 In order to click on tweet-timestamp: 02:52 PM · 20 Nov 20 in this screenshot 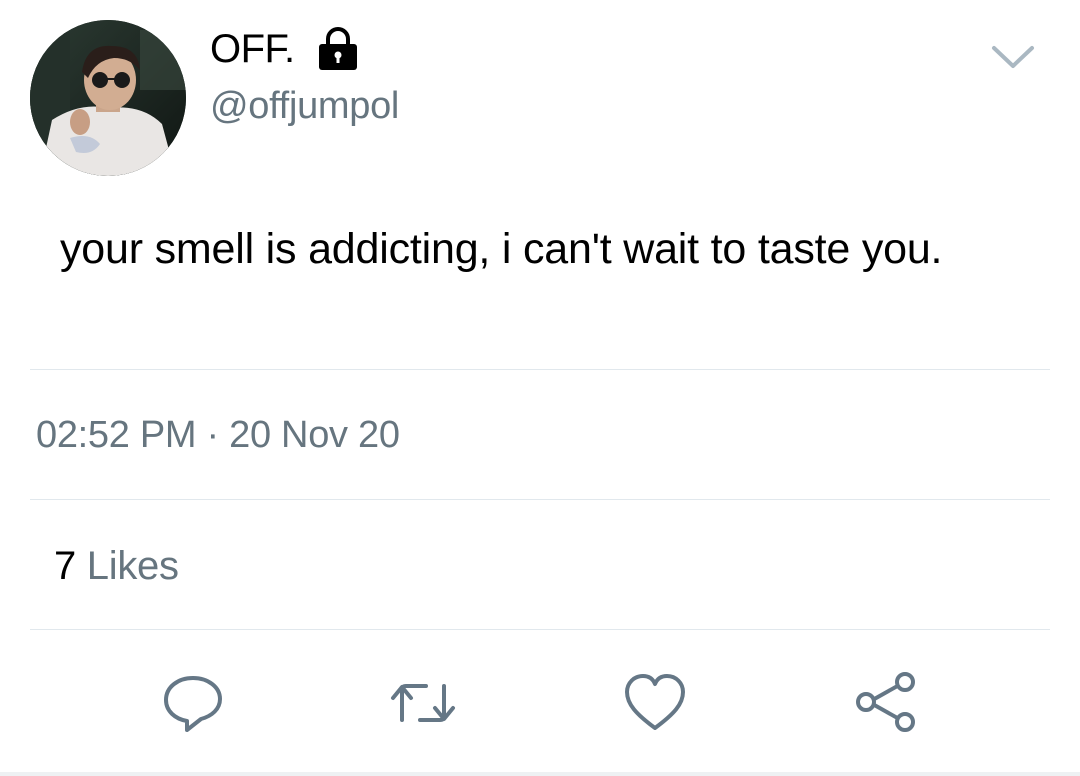, I will do `click(218, 435)`.